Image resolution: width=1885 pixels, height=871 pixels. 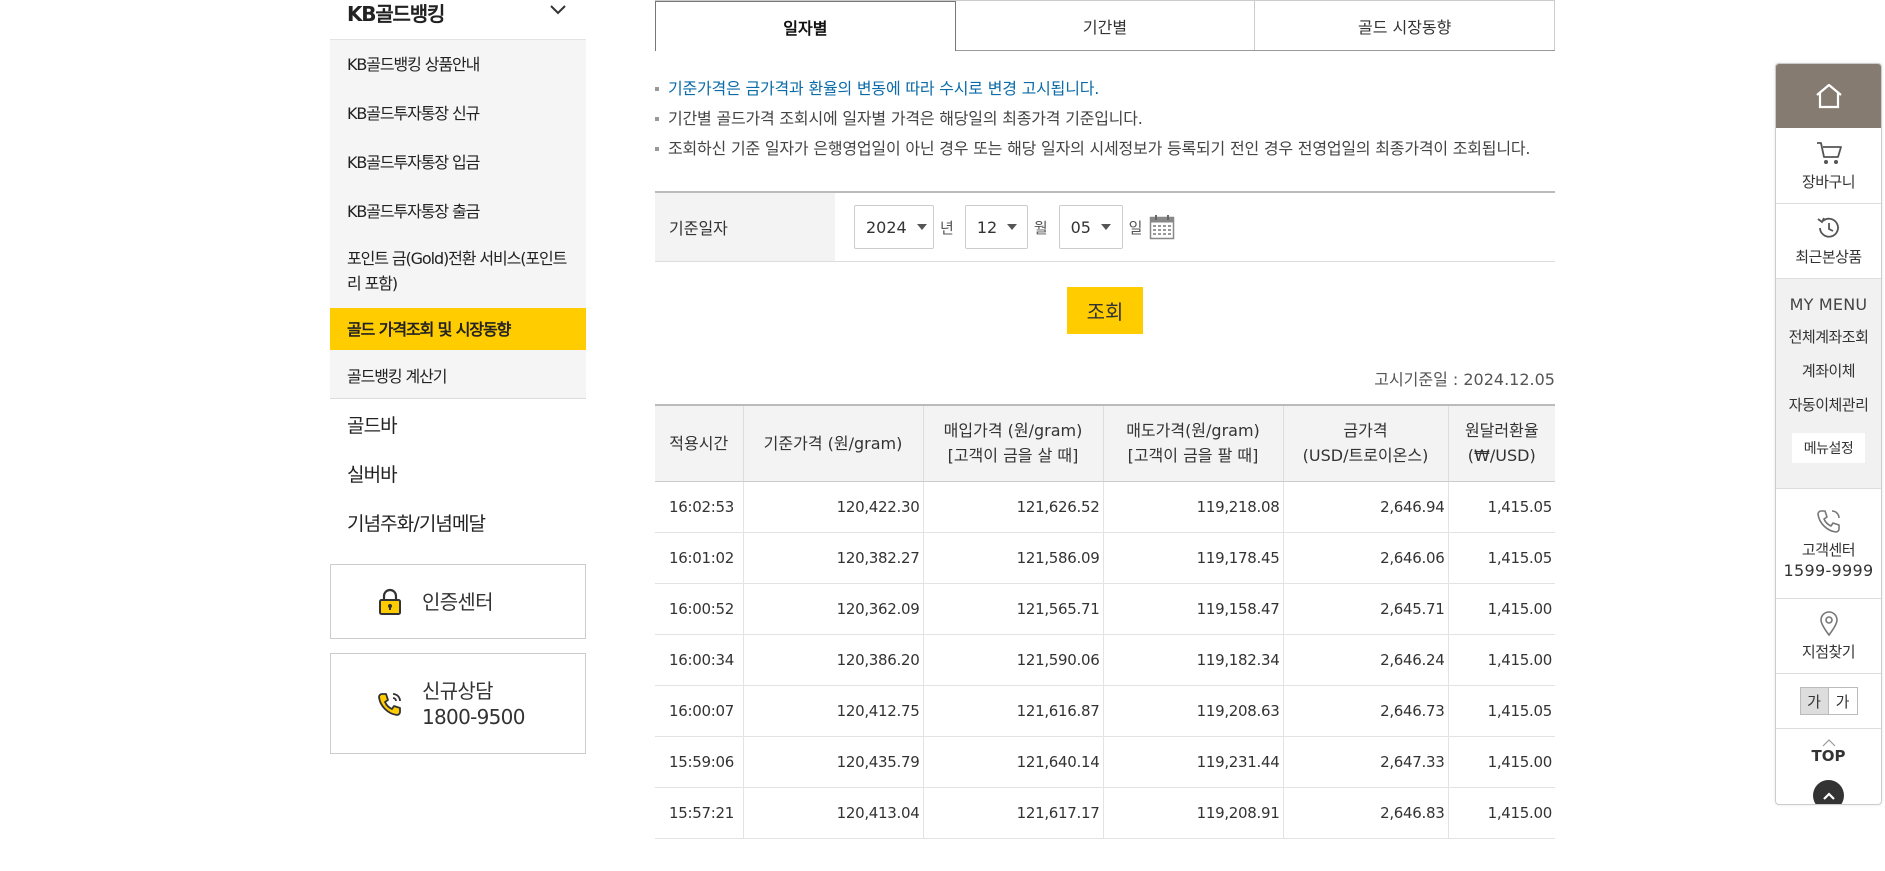 What do you see at coordinates (832, 660) in the screenshot?
I see `cell-base-price: 120,386.20` at bounding box center [832, 660].